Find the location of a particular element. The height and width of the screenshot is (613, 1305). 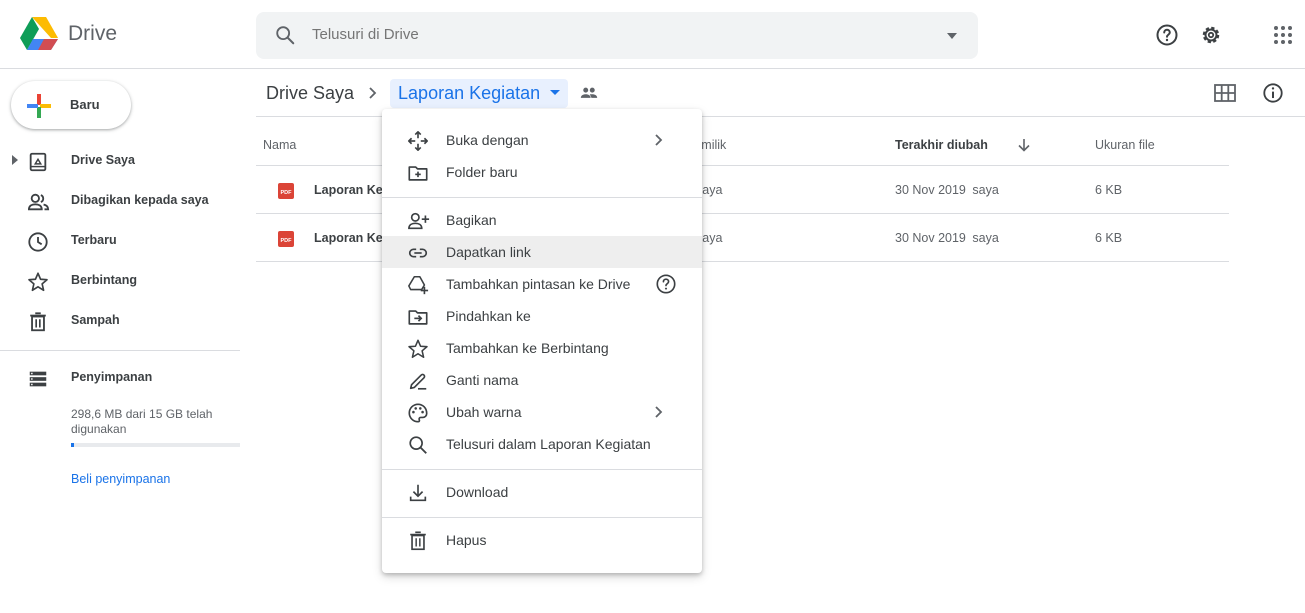

new-button: Baru is located at coordinates (71, 105).